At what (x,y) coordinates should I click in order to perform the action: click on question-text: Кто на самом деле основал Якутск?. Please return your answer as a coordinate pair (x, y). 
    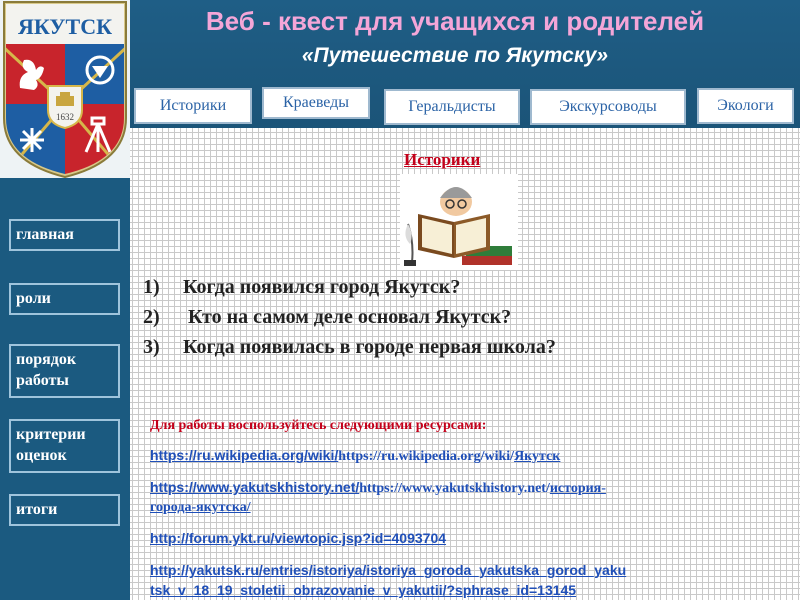
    Looking at the image, I should click on (347, 317).